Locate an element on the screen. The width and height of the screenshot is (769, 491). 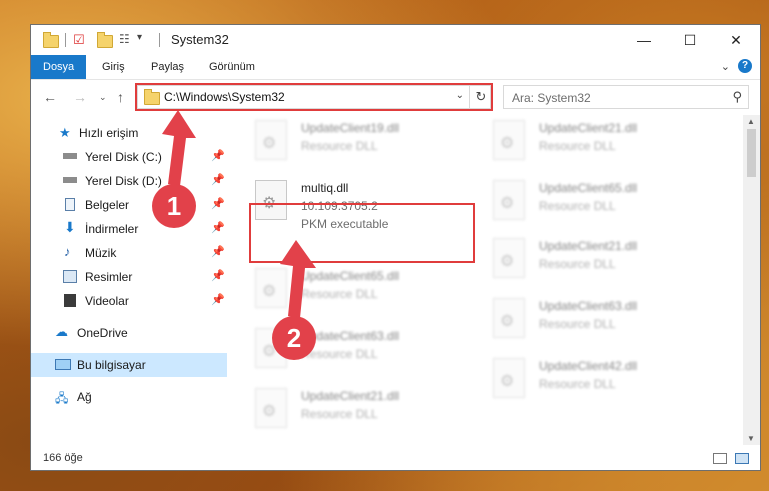
address-path: C:\Windows\System32 is located at coordinates (224, 97).